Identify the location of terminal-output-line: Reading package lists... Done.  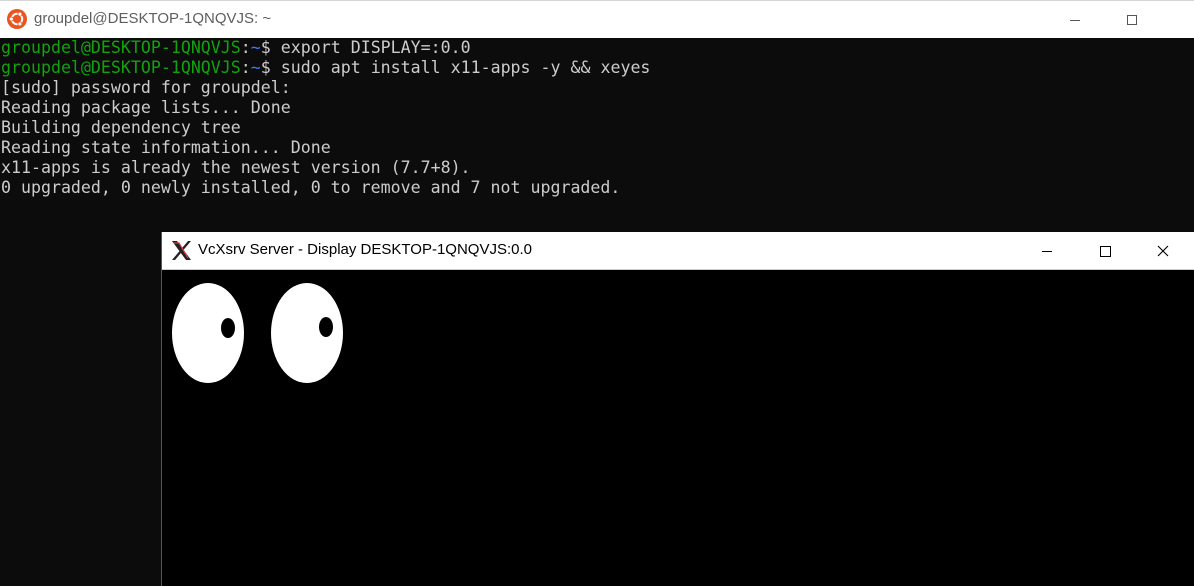
(146, 107).